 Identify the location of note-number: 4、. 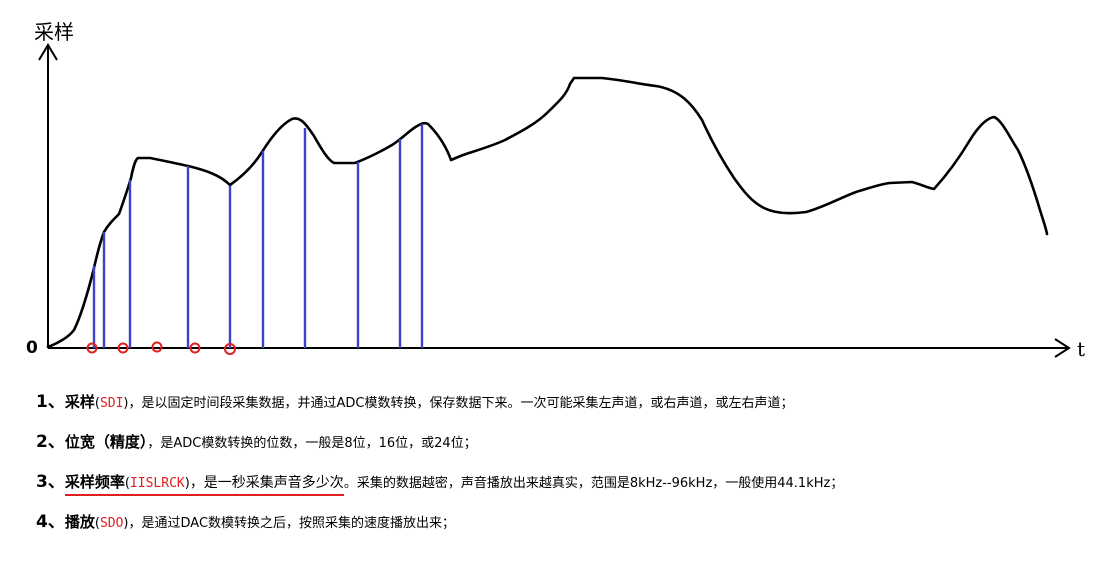
(50, 522).